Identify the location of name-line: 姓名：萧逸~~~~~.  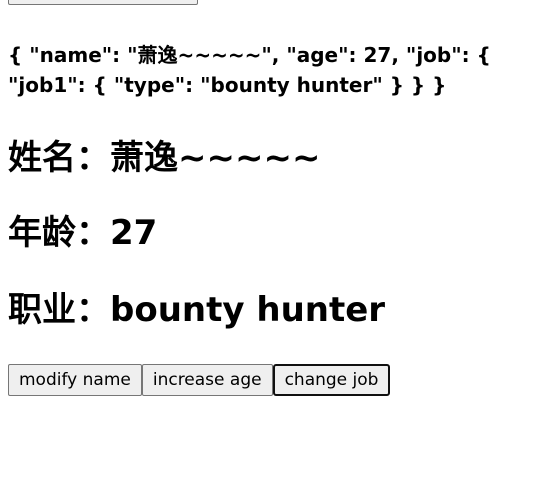
(164, 158).